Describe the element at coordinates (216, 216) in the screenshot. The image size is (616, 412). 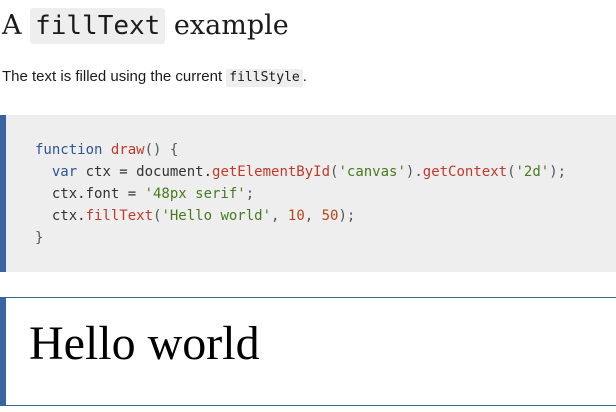
I see `code-string: 'Hello world'` at that location.